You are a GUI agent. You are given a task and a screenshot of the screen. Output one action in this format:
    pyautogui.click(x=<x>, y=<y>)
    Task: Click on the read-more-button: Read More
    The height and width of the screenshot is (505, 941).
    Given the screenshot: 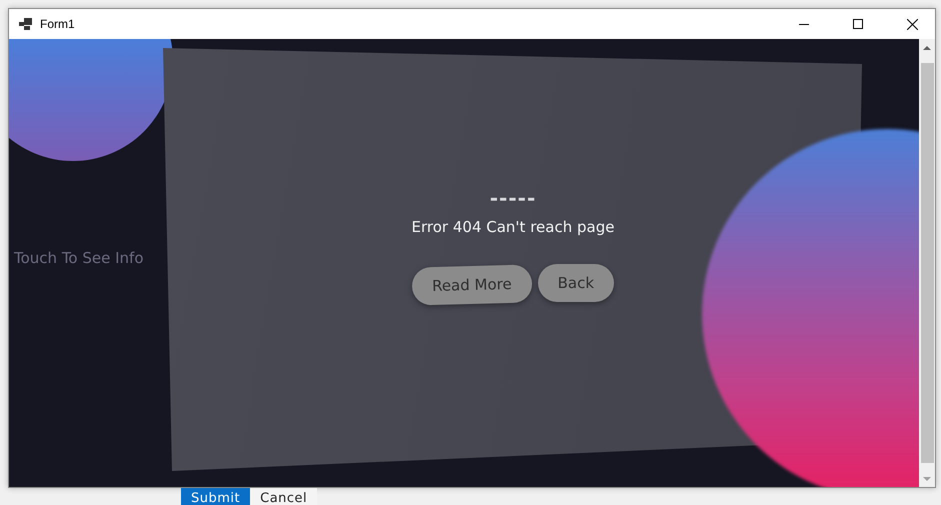 What is the action you would take?
    pyautogui.click(x=472, y=285)
    